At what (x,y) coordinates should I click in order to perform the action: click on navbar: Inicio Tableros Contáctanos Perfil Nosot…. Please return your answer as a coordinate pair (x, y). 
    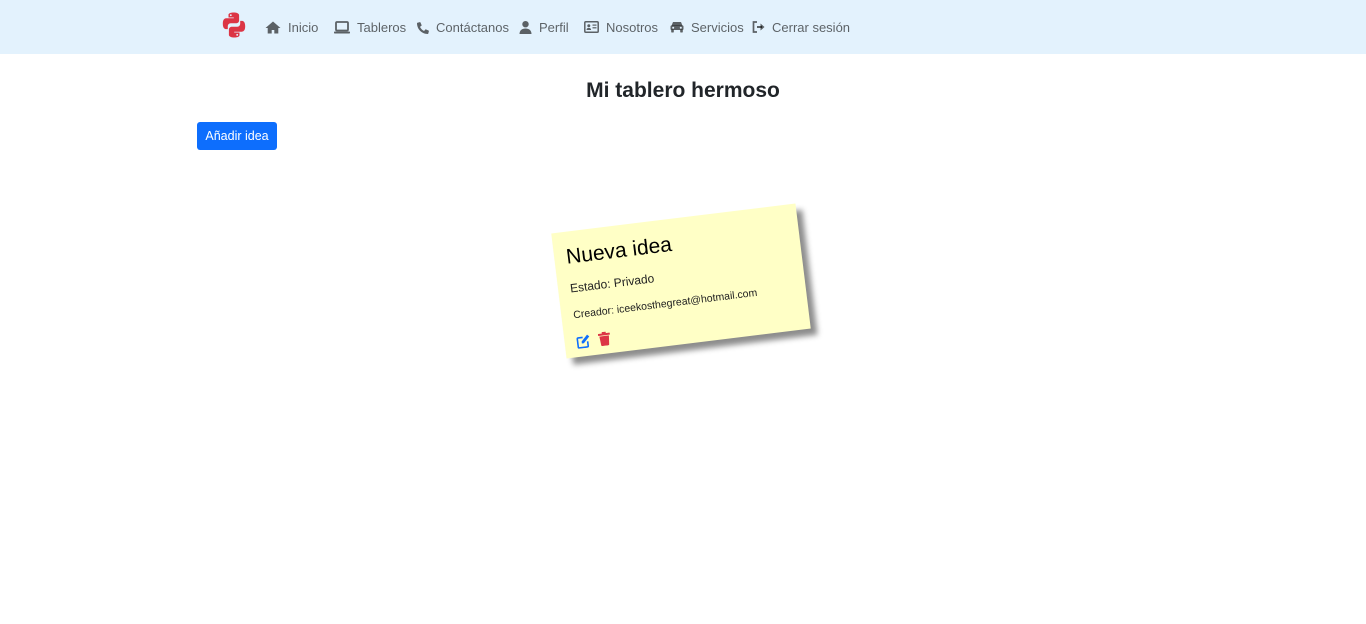
    Looking at the image, I should click on (683, 27).